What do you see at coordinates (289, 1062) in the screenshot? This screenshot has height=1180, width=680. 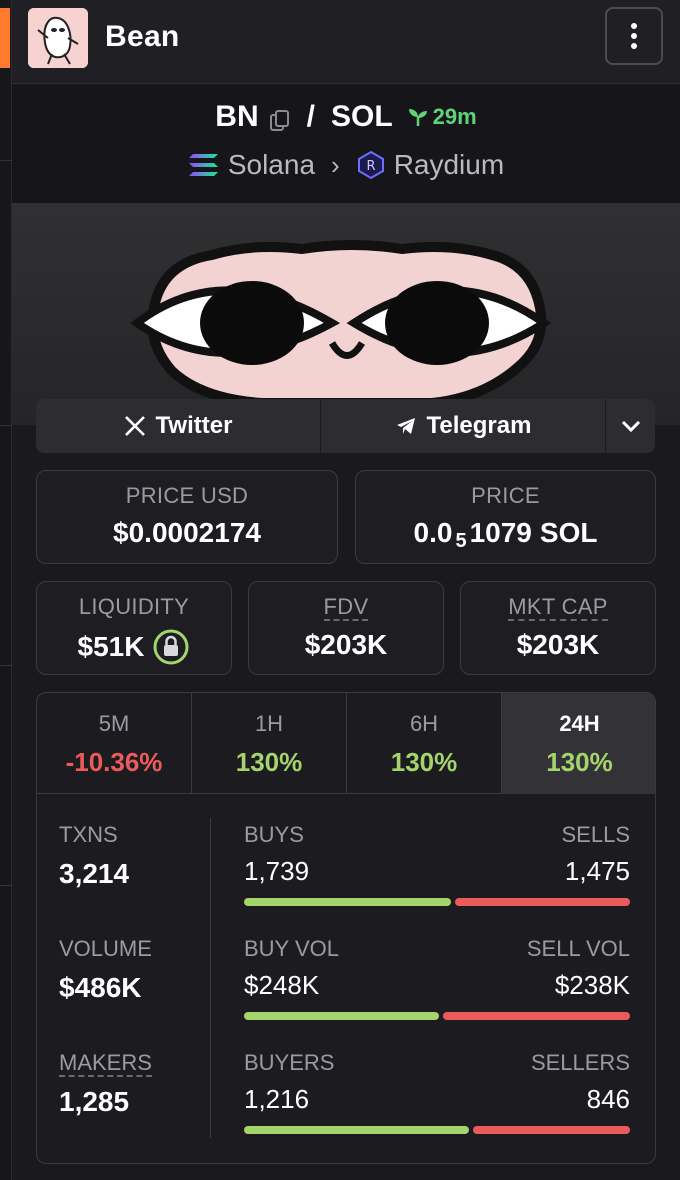 I see `buyers-label: BUYERS` at bounding box center [289, 1062].